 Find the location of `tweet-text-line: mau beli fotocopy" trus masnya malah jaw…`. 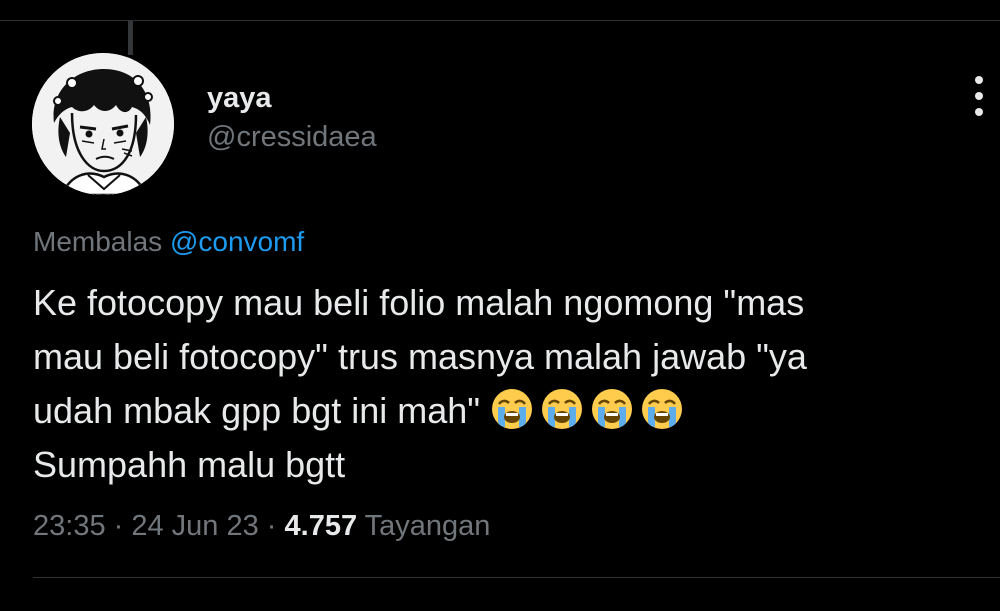

tweet-text-line: mau beli fotocopy" trus masnya malah jaw… is located at coordinates (508, 357).